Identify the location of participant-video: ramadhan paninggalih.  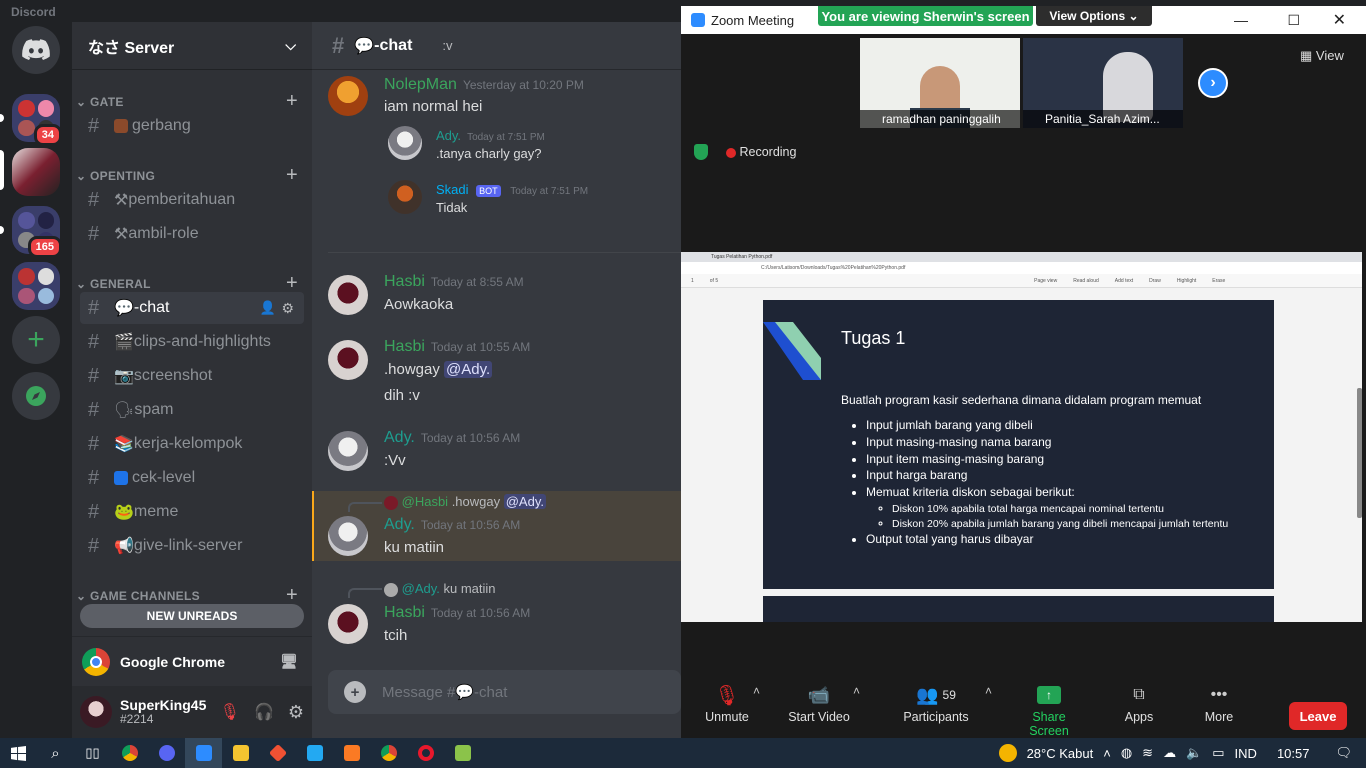
(940, 83).